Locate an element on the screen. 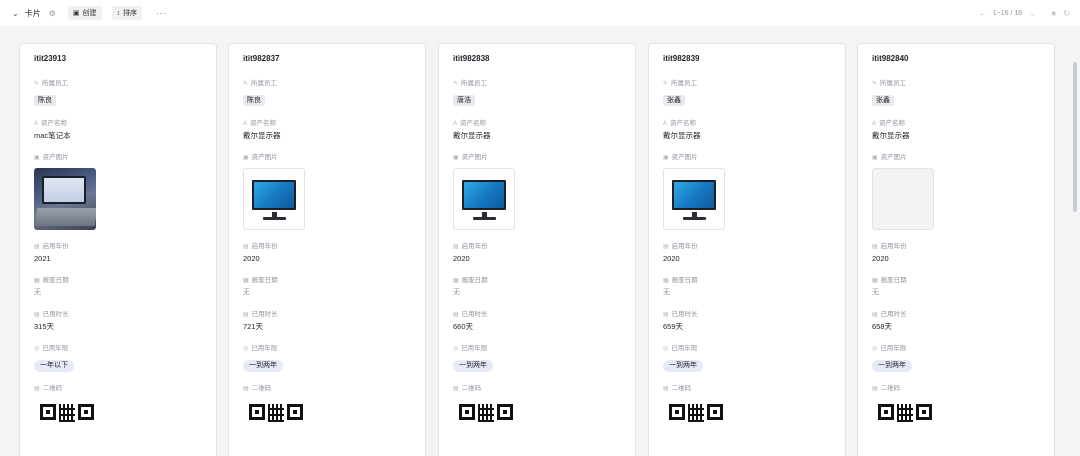 The image size is (1080, 456). monitor-screen is located at coordinates (484, 195).